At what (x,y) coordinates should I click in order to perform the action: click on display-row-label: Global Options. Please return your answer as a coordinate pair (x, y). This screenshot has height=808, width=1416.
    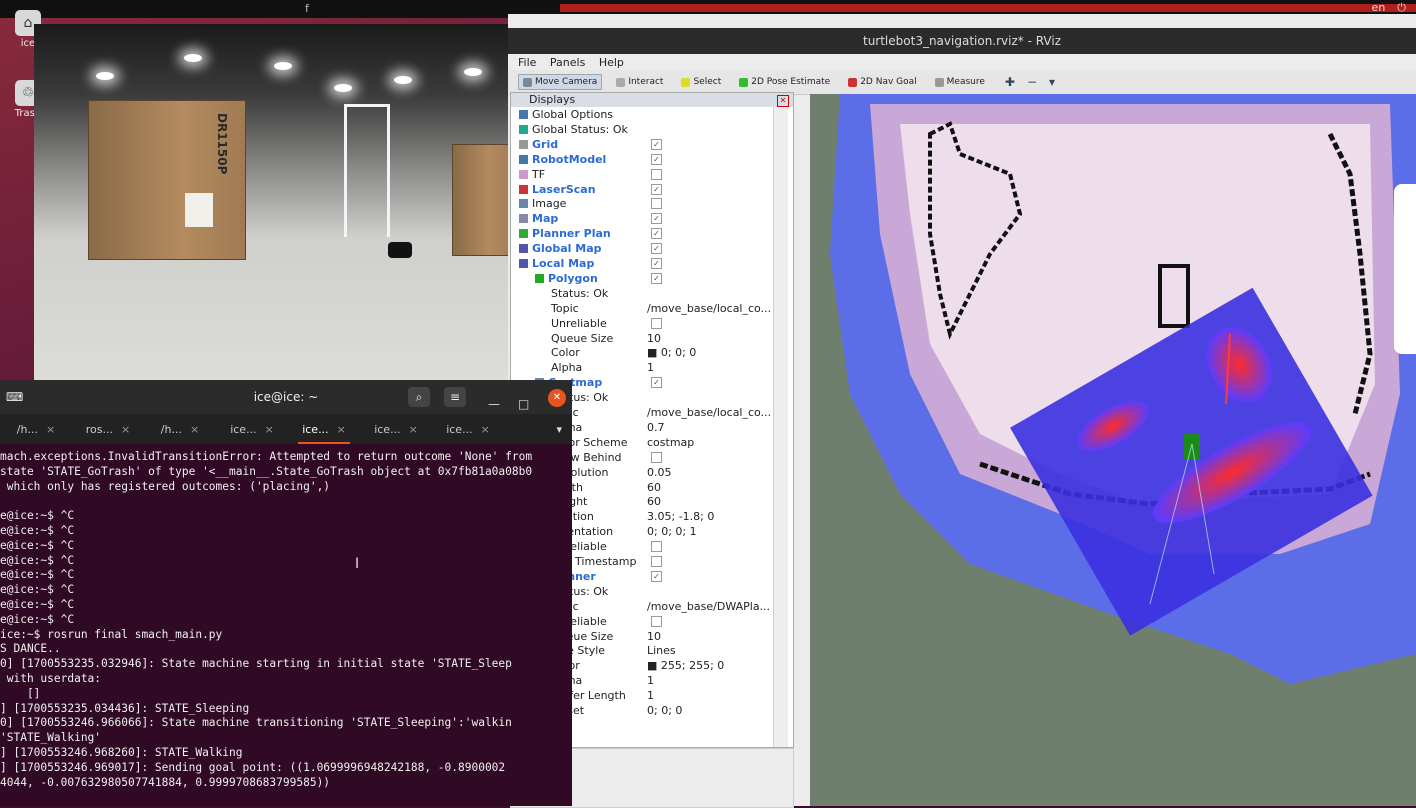
    Looking at the image, I should click on (566, 114).